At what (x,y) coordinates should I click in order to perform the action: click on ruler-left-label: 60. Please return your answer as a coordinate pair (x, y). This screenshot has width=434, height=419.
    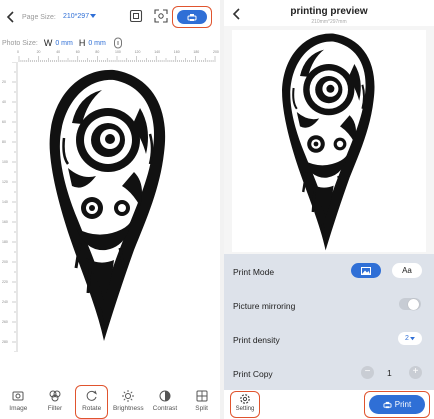
    Looking at the image, I should click on (4, 122).